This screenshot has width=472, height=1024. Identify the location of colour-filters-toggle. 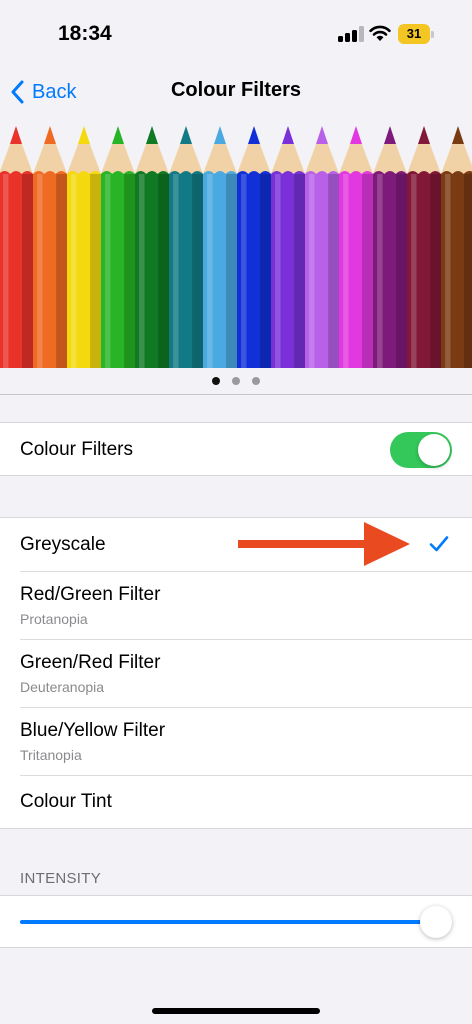
(421, 450).